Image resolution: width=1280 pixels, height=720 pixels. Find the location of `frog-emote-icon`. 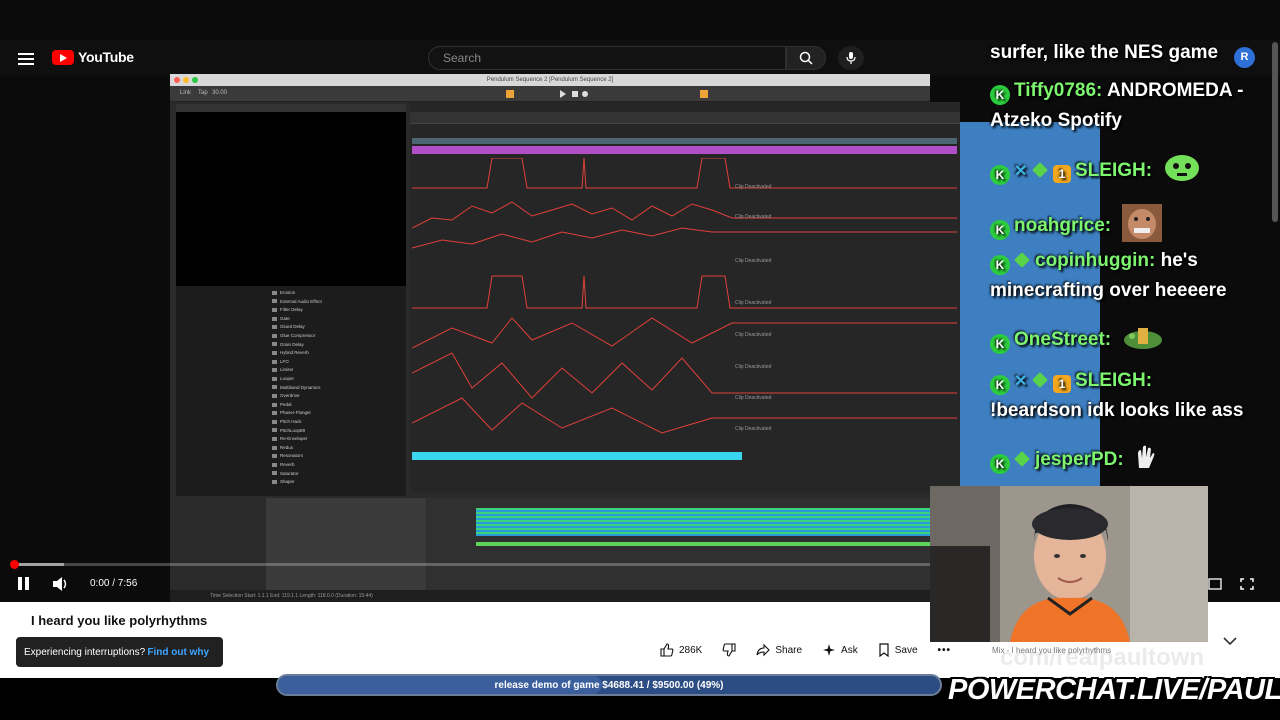

frog-emote-icon is located at coordinates (1143, 340).